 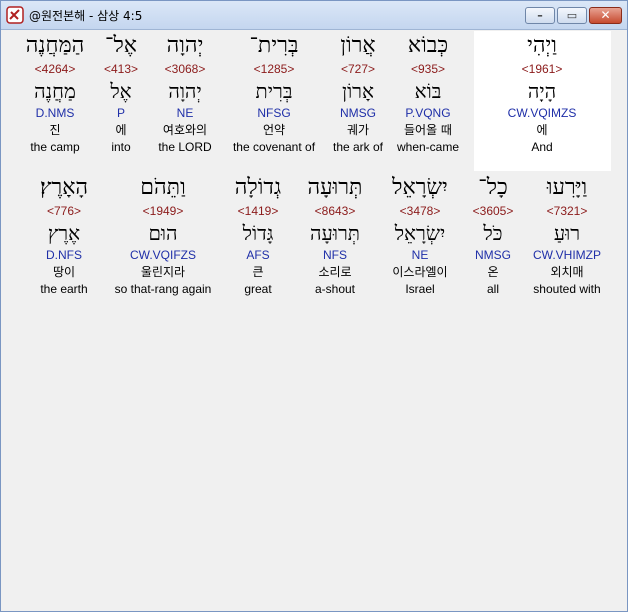 I want to click on korean-gloss: 궤가, so click(x=358, y=130).